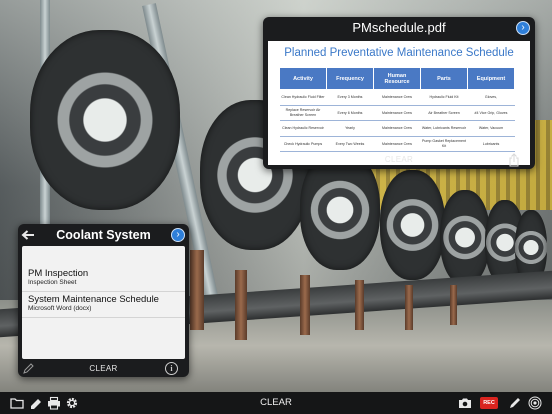 The image size is (552, 414). I want to click on camera-icon, so click(465, 403).